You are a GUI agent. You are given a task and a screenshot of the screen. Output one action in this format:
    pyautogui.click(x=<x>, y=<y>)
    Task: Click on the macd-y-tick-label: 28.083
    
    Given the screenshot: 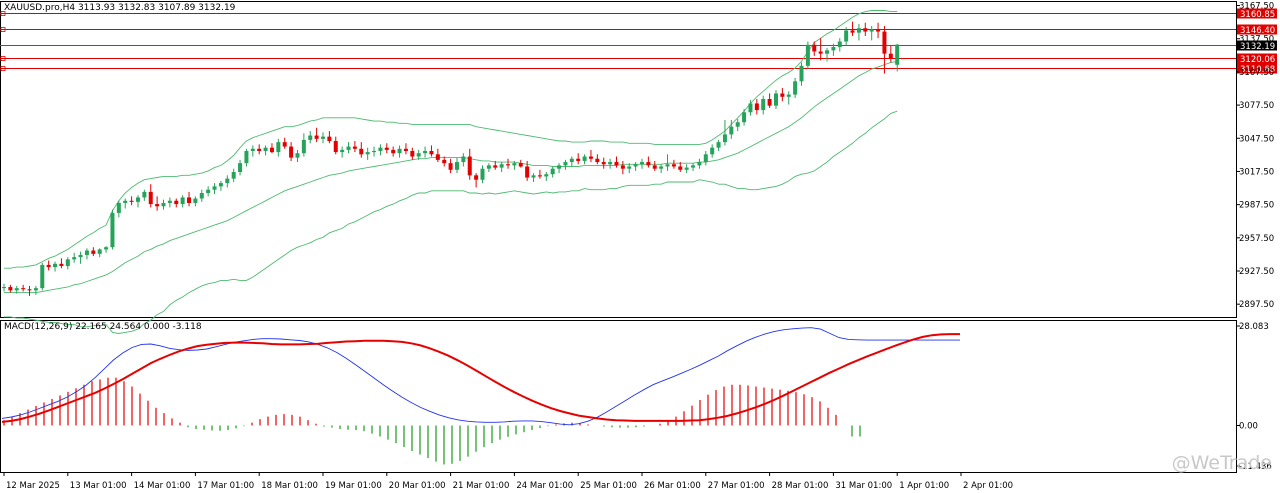 What is the action you would take?
    pyautogui.click(x=1254, y=327)
    